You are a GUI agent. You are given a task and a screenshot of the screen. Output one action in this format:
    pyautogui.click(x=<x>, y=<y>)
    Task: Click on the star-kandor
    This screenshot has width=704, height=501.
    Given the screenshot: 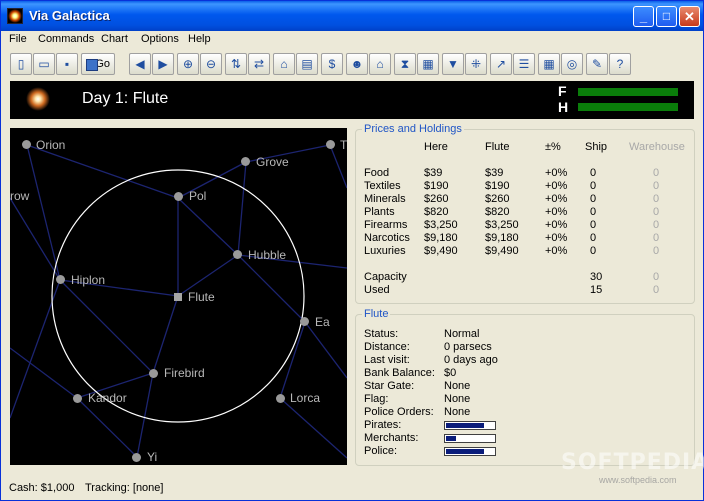 What is the action you would take?
    pyautogui.click(x=77, y=398)
    